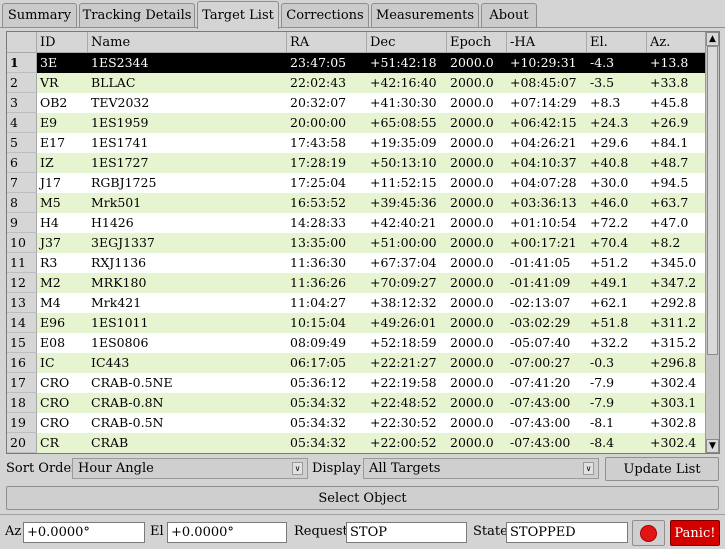  I want to click on request-field: STOP, so click(406, 532).